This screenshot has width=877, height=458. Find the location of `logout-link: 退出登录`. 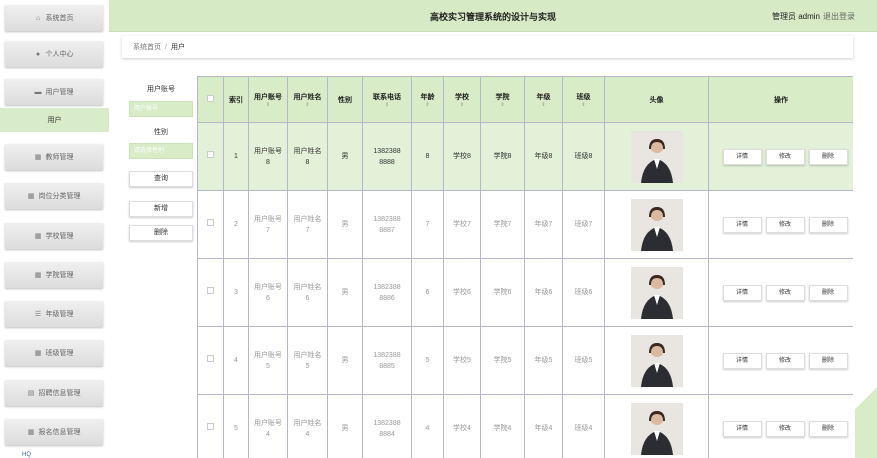

logout-link: 退出登录 is located at coordinates (839, 16).